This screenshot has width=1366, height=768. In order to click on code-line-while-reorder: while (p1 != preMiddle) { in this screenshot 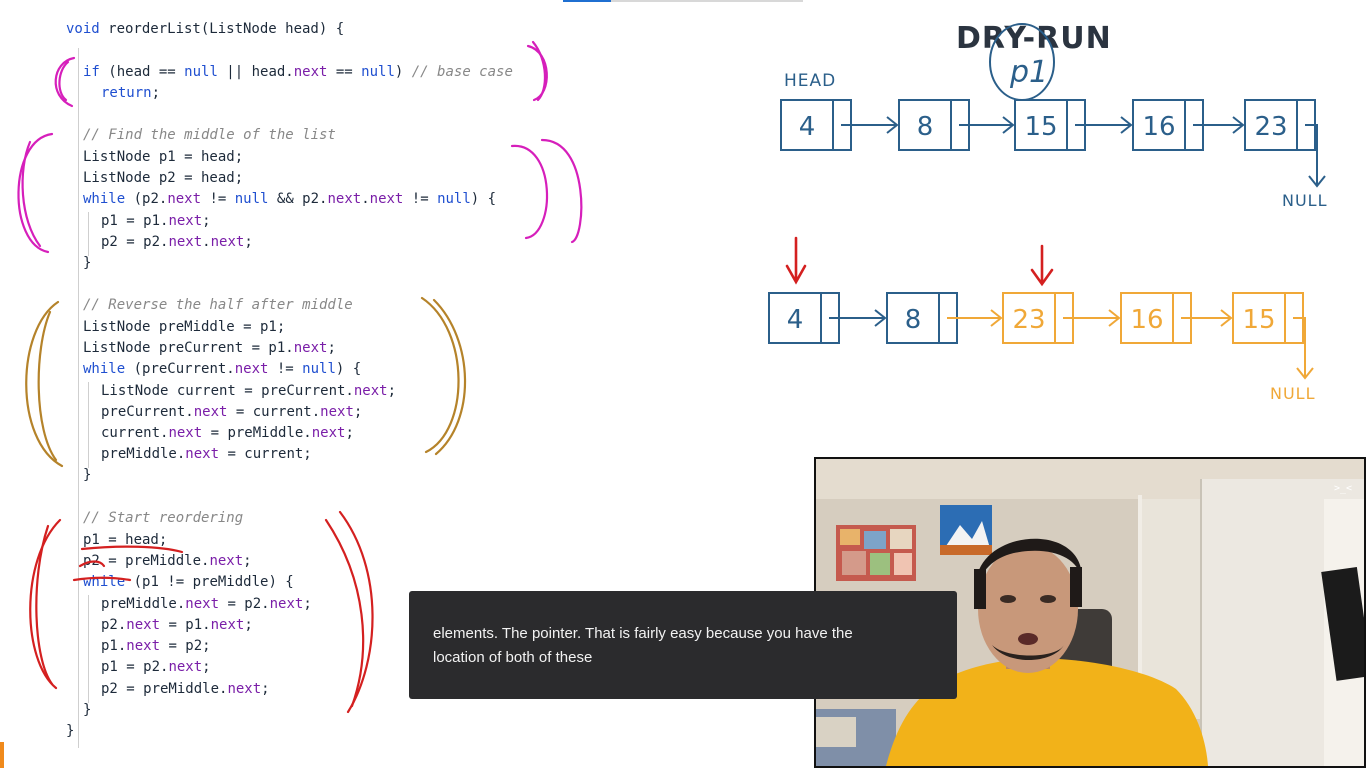, I will do `click(188, 582)`.